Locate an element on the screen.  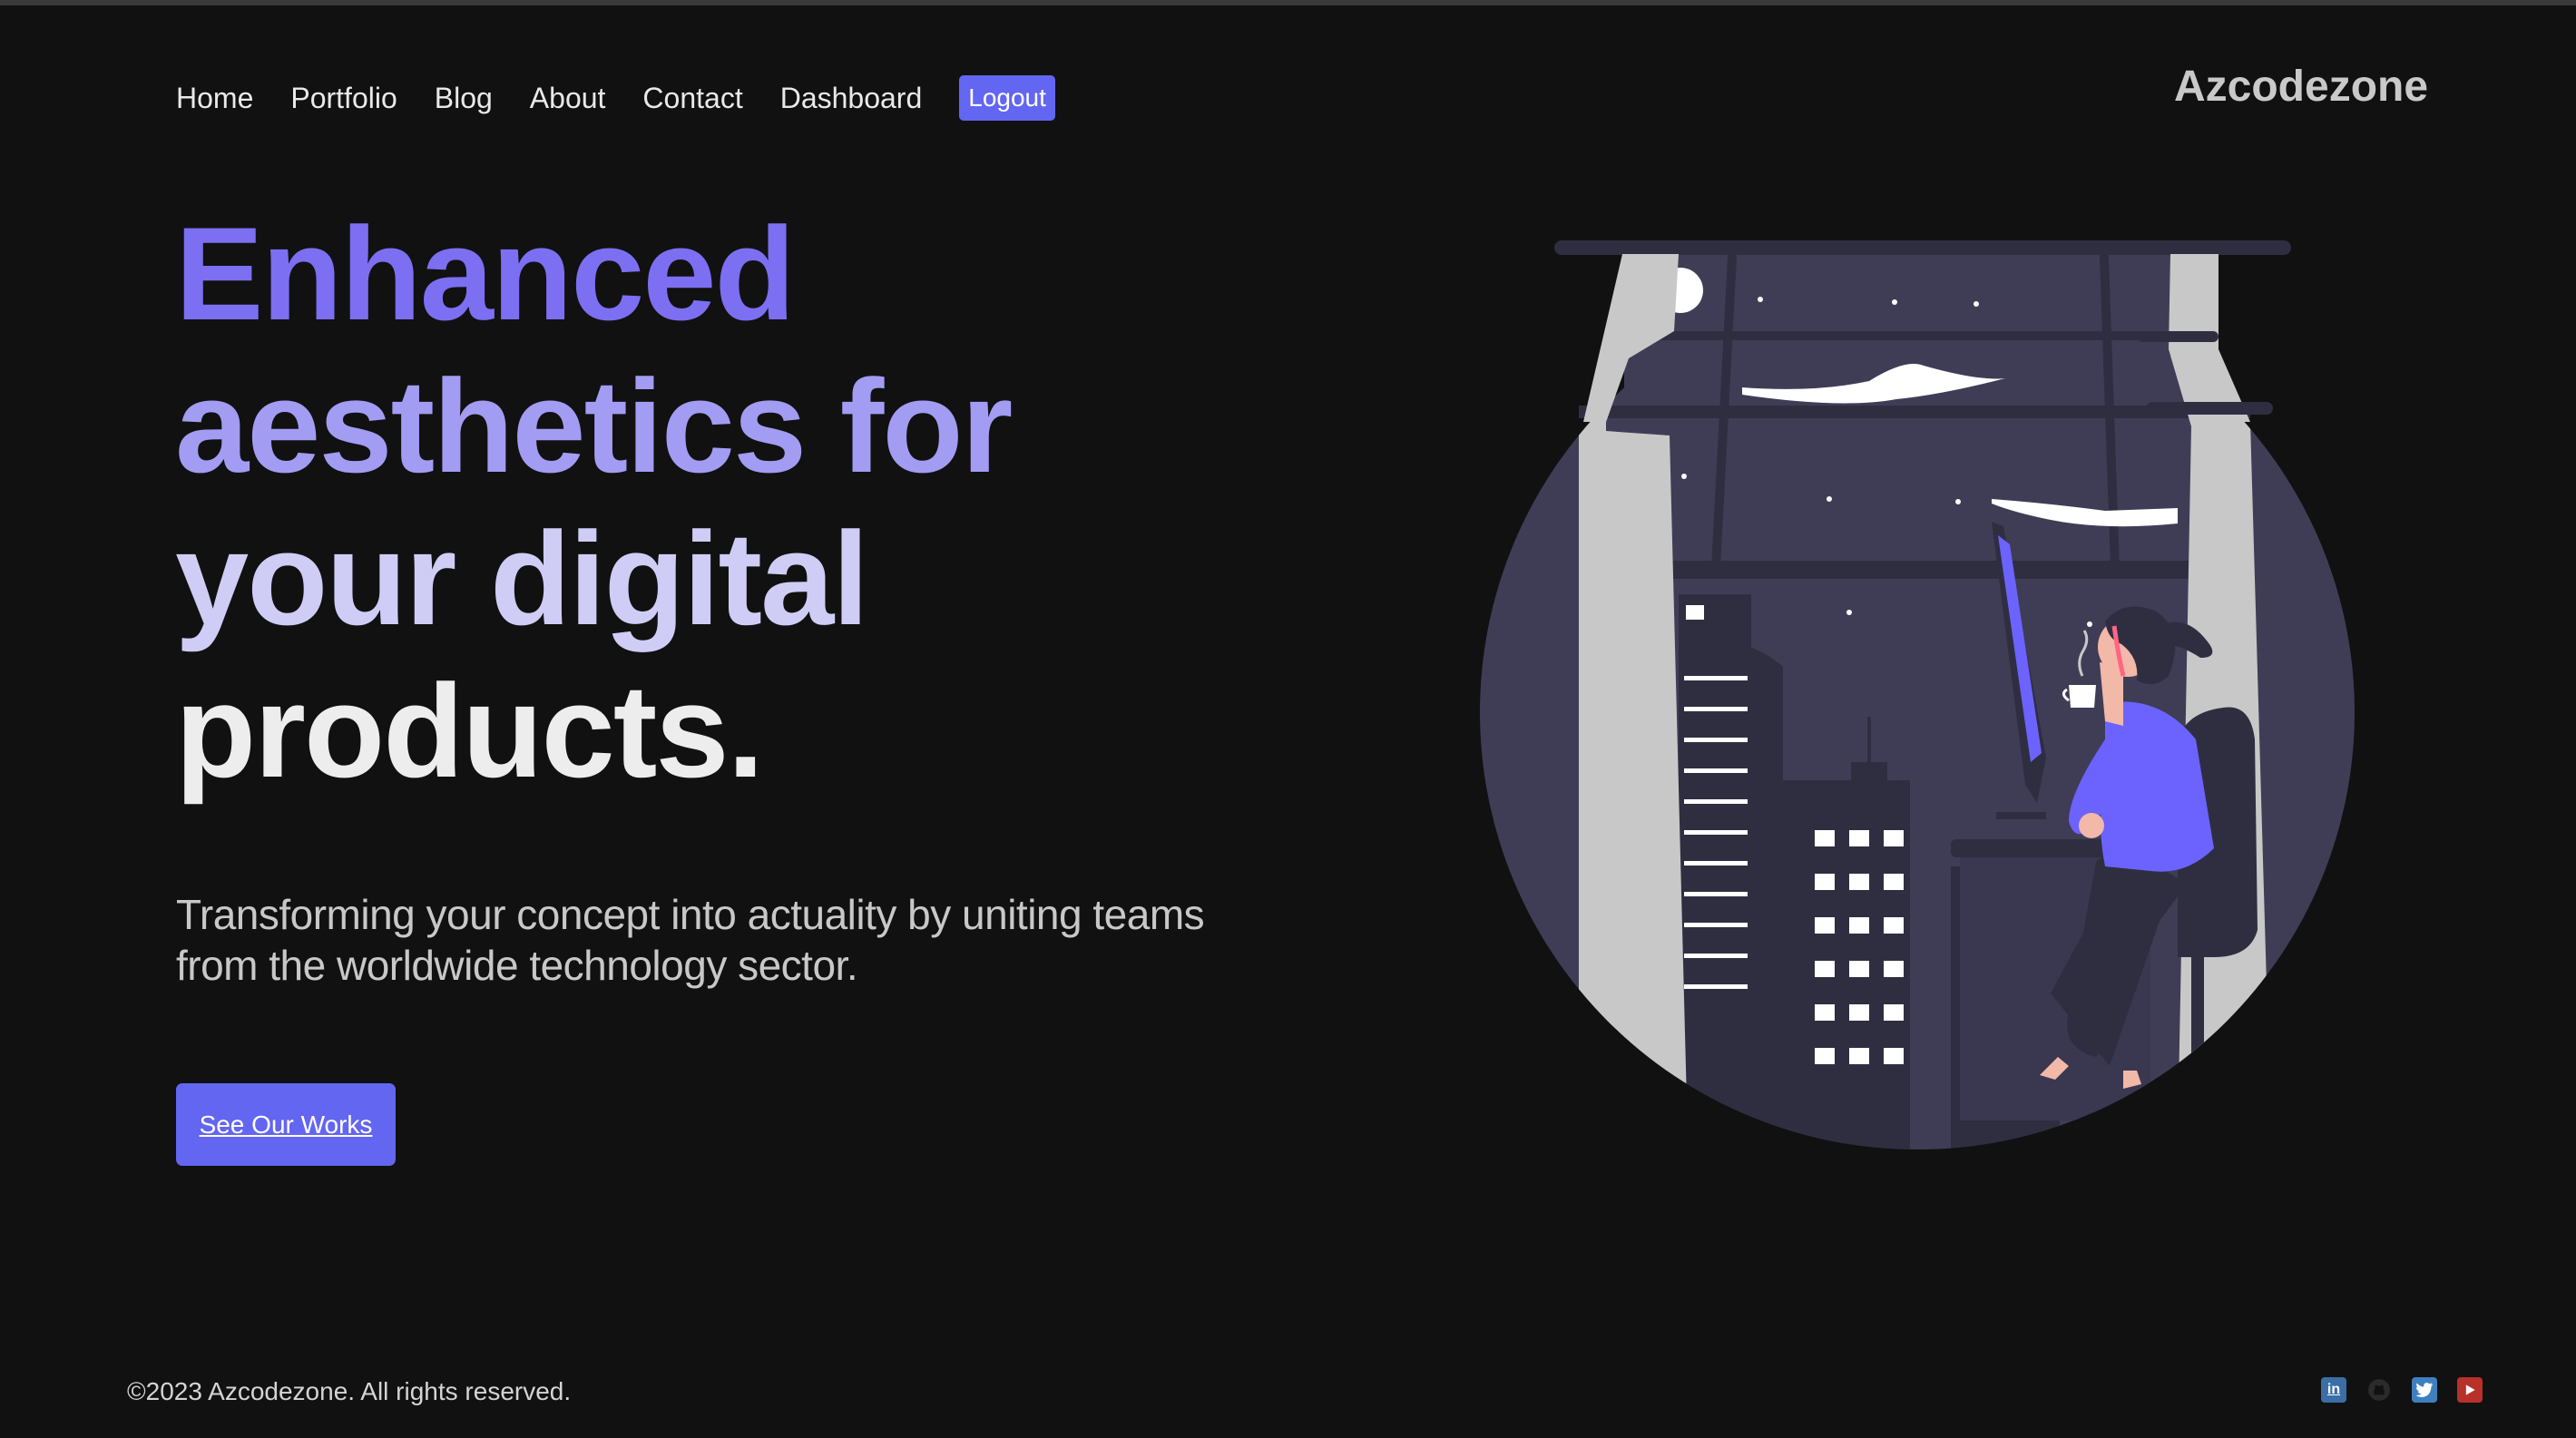
youtube-icon is located at coordinates (2470, 1390).